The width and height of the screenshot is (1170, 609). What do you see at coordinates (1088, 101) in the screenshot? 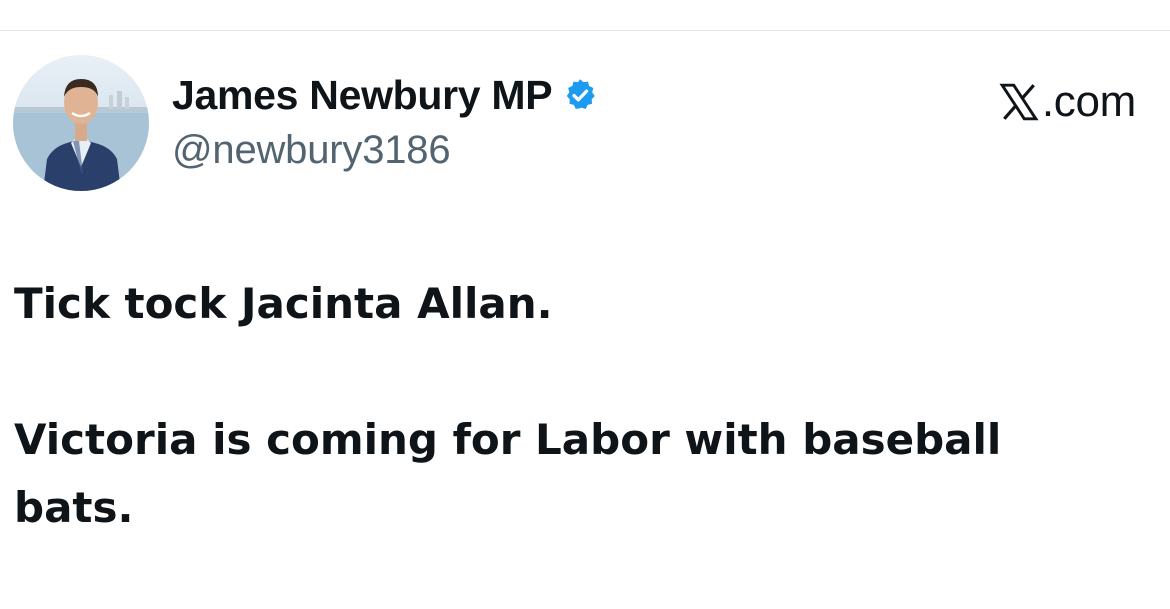
I see `site-domain: .com` at bounding box center [1088, 101].